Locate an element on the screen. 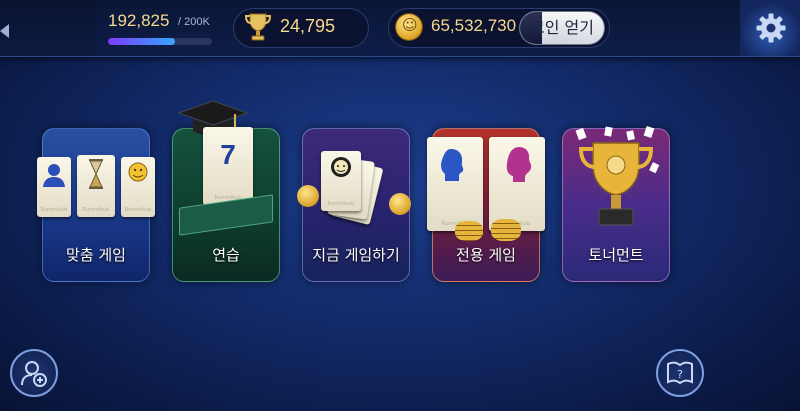  mode-label: 맞춤 게임 is located at coordinates (96, 255).